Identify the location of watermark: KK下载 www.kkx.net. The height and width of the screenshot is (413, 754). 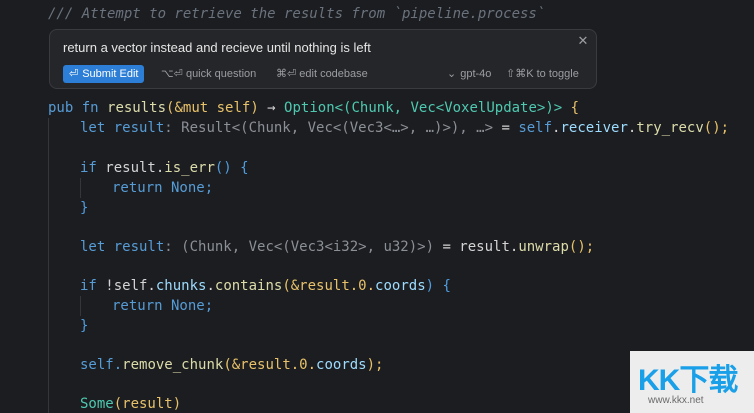
(692, 382).